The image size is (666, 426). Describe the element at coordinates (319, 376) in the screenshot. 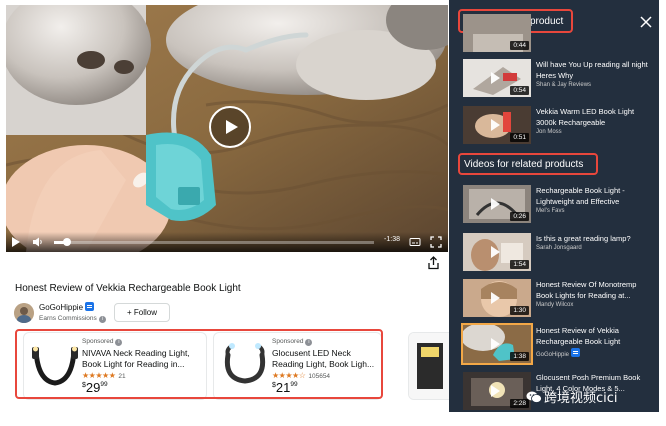

I see `rating-count: 105654` at that location.